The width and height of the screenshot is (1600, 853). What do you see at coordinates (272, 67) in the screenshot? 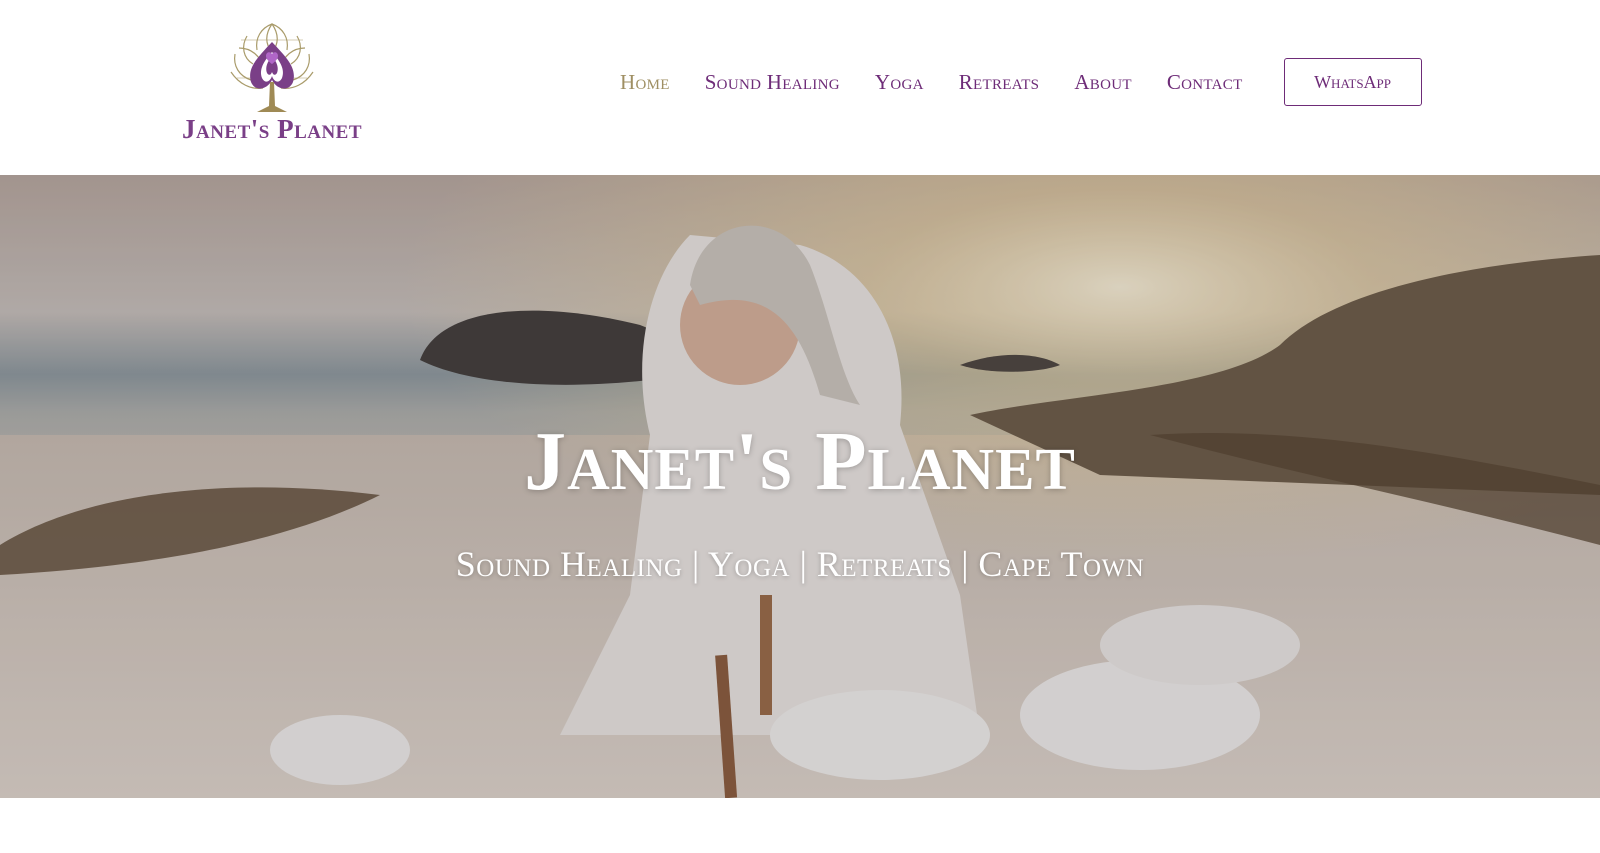
I see `lotus-tree-heart-icon` at bounding box center [272, 67].